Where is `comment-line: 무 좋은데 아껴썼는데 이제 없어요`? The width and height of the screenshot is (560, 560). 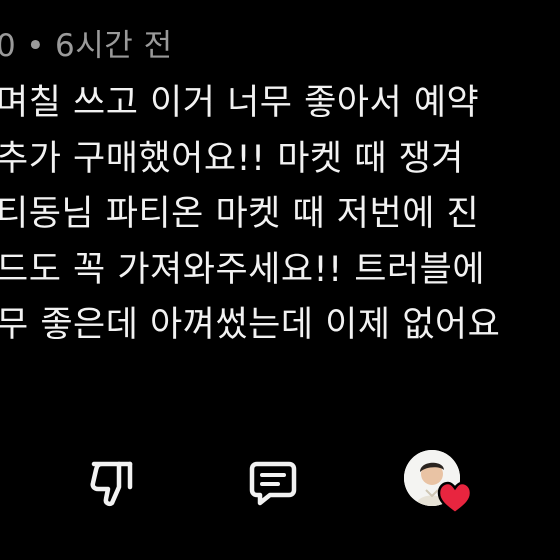 comment-line: 무 좋은데 아껴썼는데 이제 없어요 is located at coordinates (250, 325).